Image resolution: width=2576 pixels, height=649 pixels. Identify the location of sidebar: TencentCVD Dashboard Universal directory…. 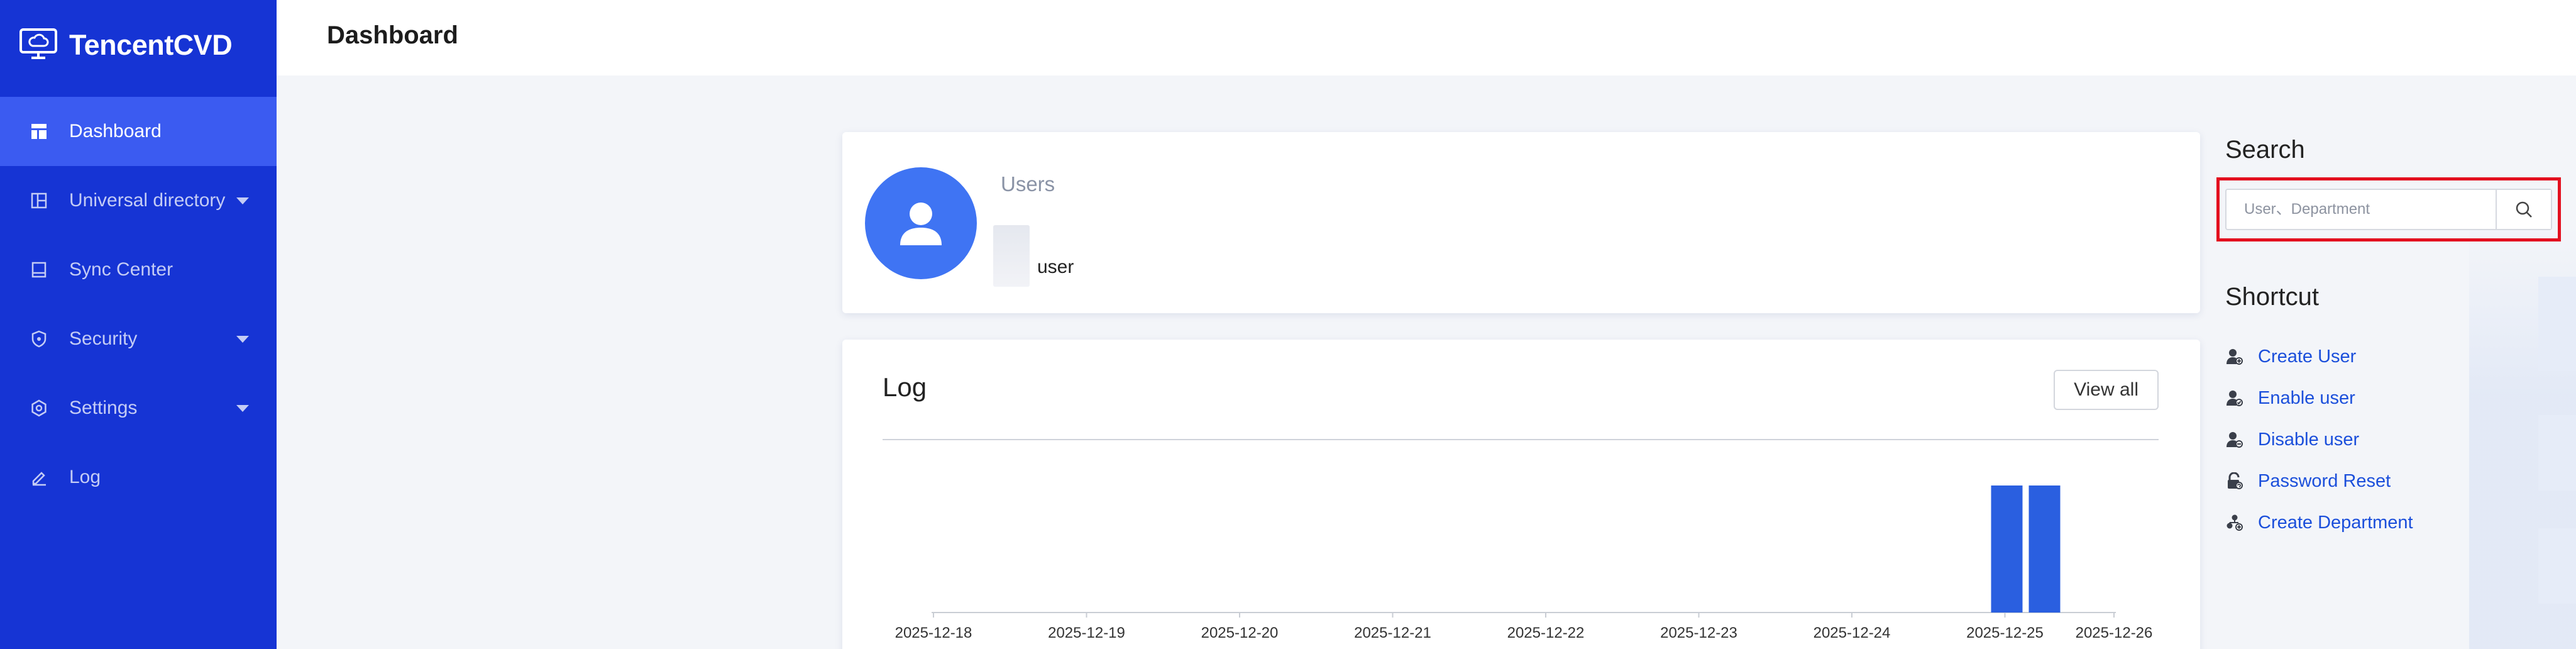
(139, 324).